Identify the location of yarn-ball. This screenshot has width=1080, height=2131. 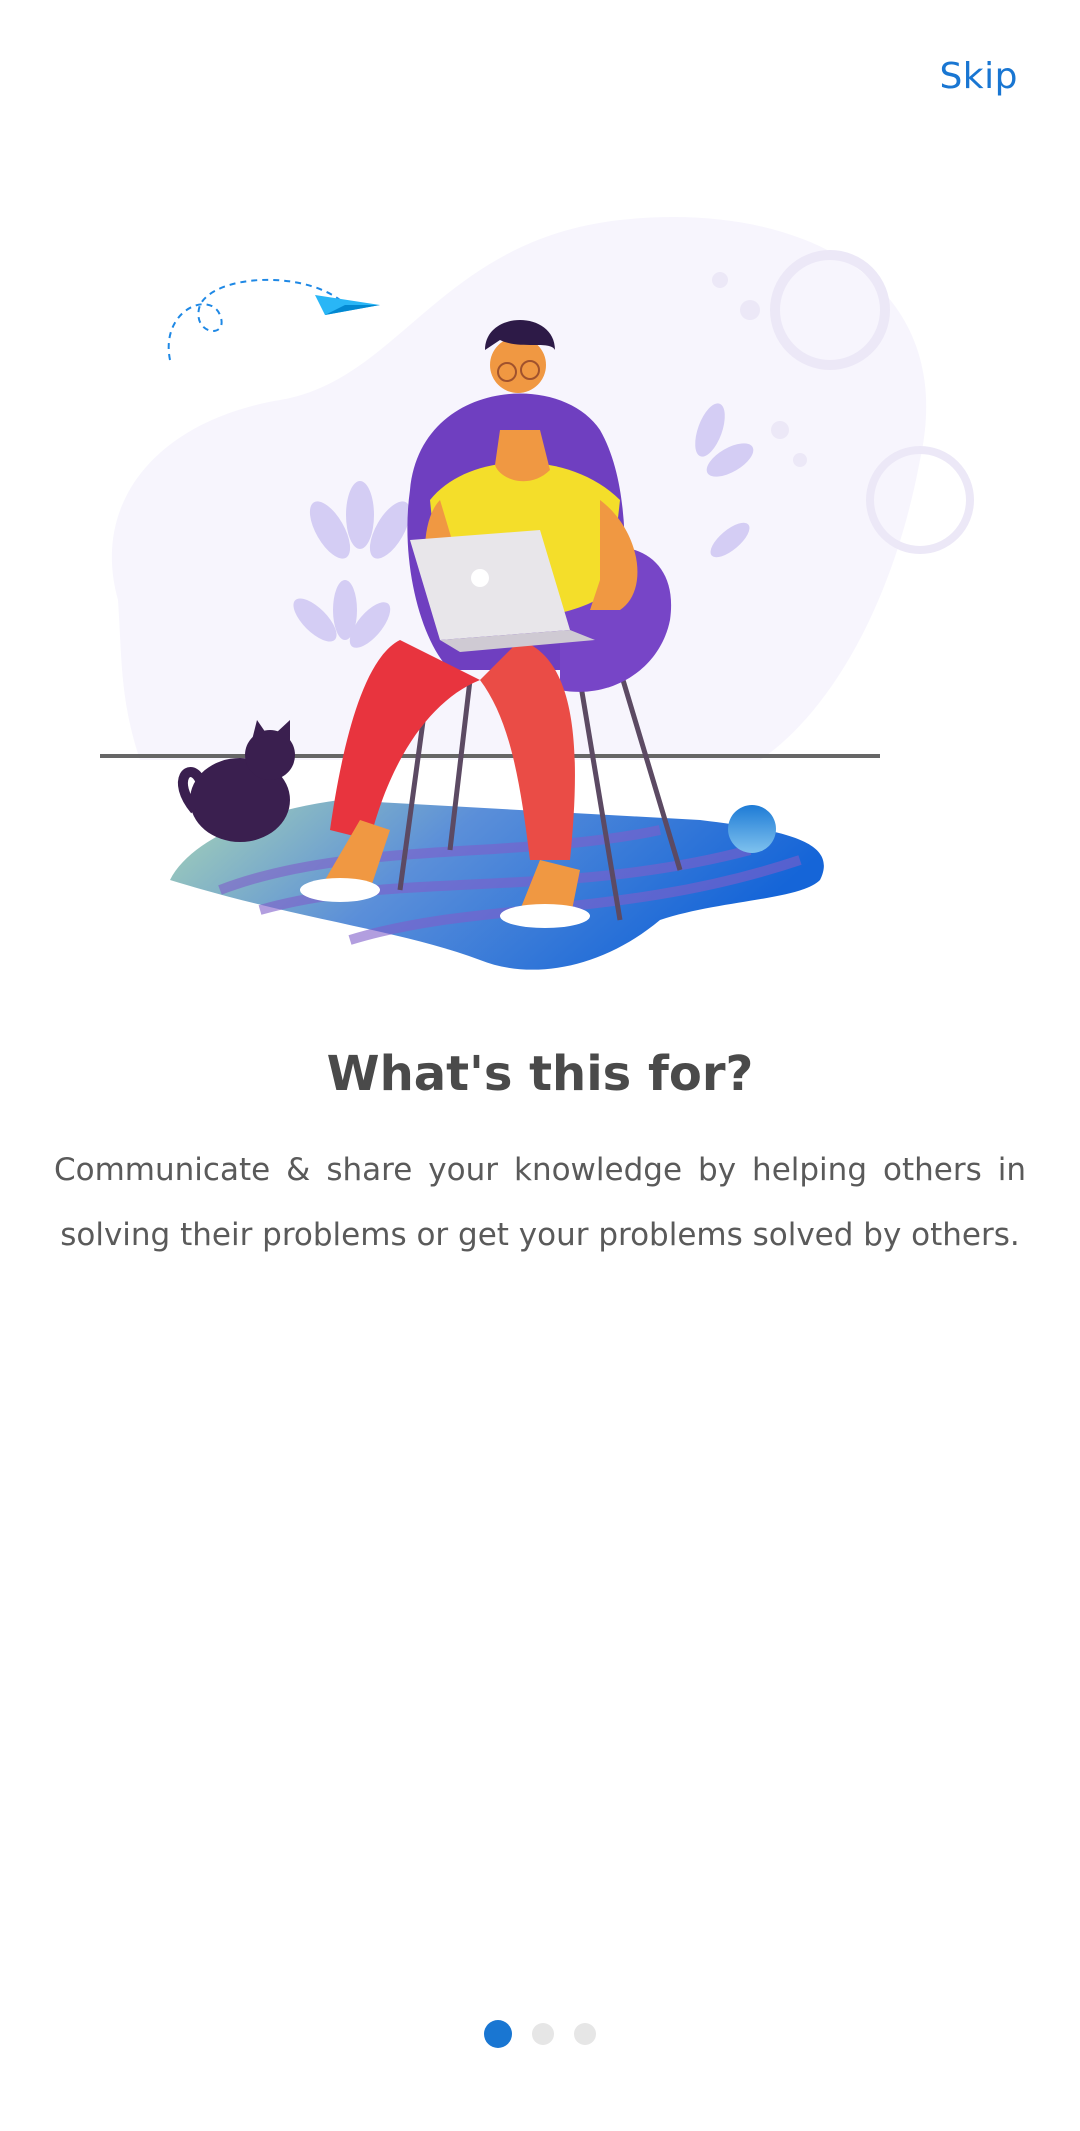
(752, 829).